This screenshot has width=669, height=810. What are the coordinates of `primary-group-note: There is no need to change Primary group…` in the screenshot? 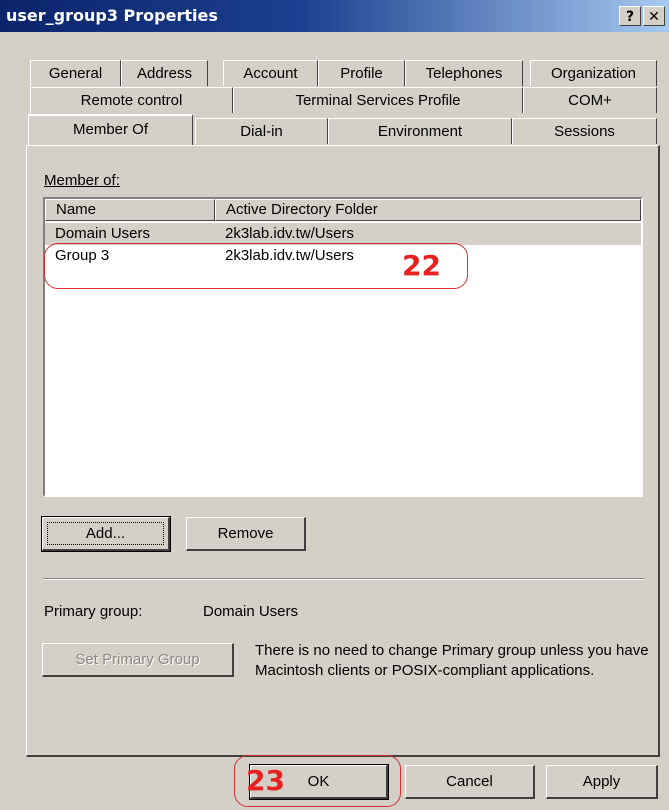 It's located at (452, 660).